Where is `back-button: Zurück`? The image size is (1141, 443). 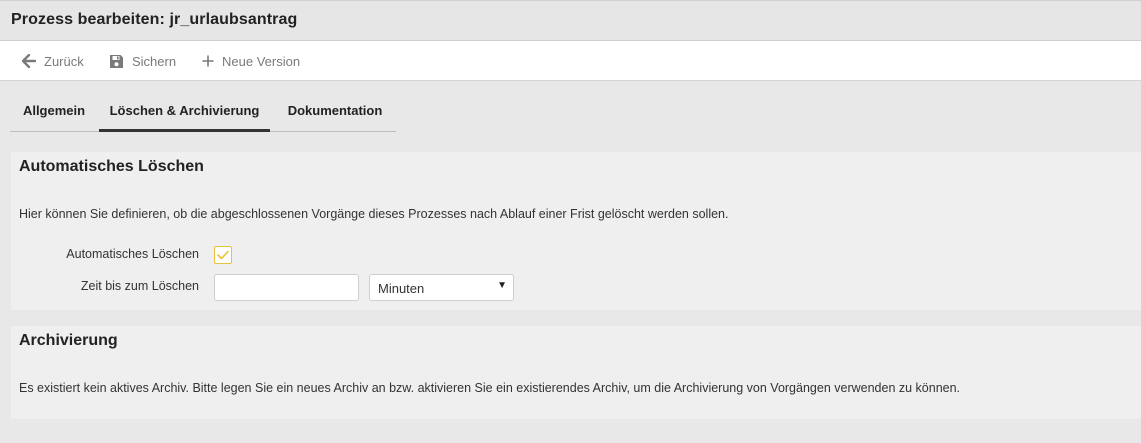 back-button: Zurück is located at coordinates (53, 61).